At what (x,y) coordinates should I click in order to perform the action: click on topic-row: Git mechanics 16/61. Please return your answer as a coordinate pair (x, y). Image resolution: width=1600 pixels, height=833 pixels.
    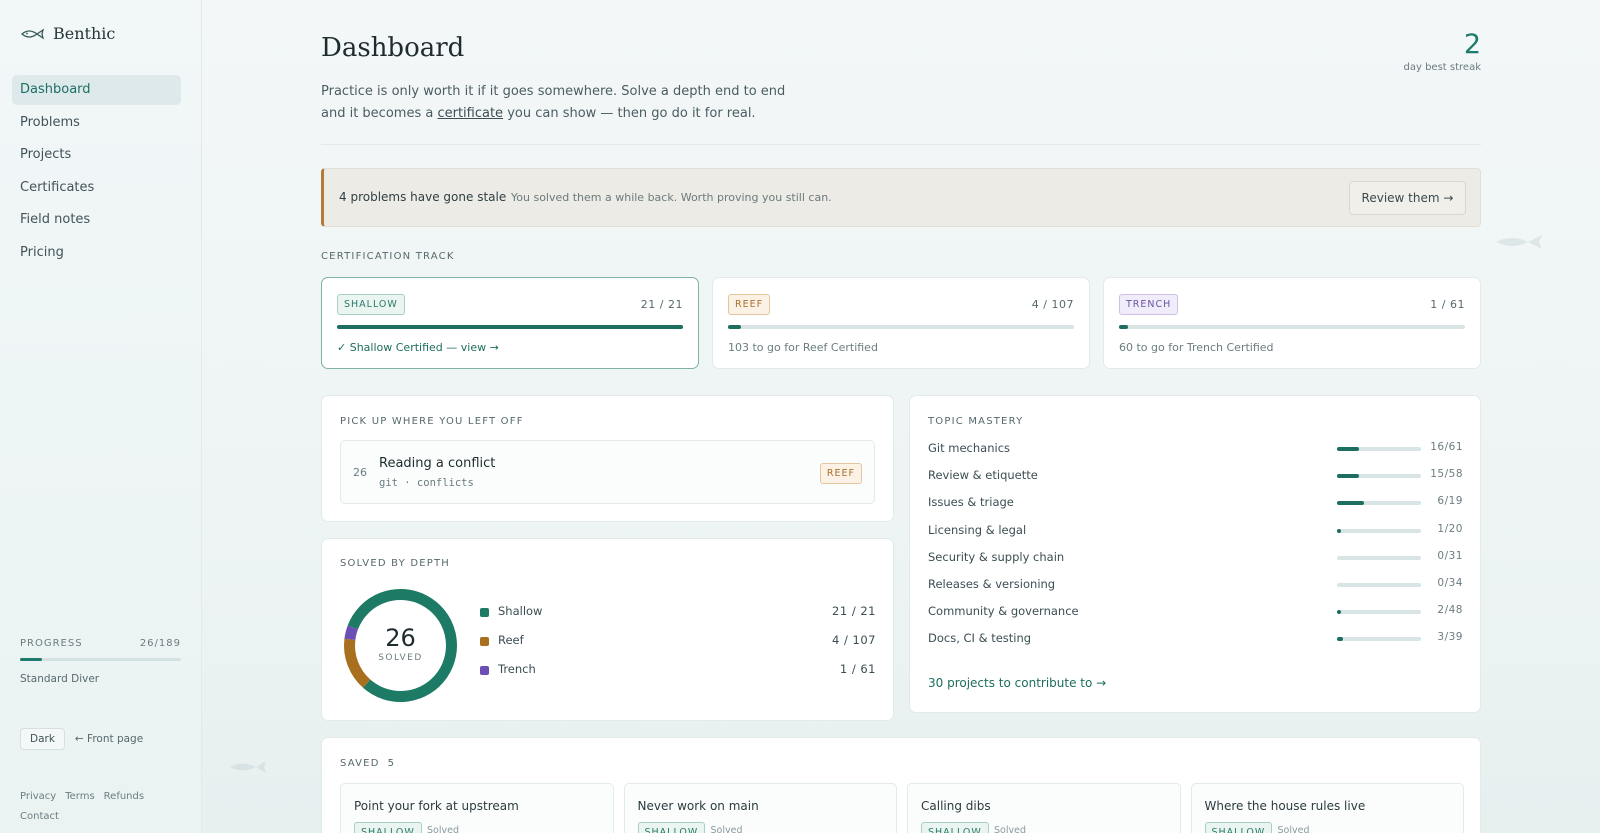
    Looking at the image, I should click on (1195, 454).